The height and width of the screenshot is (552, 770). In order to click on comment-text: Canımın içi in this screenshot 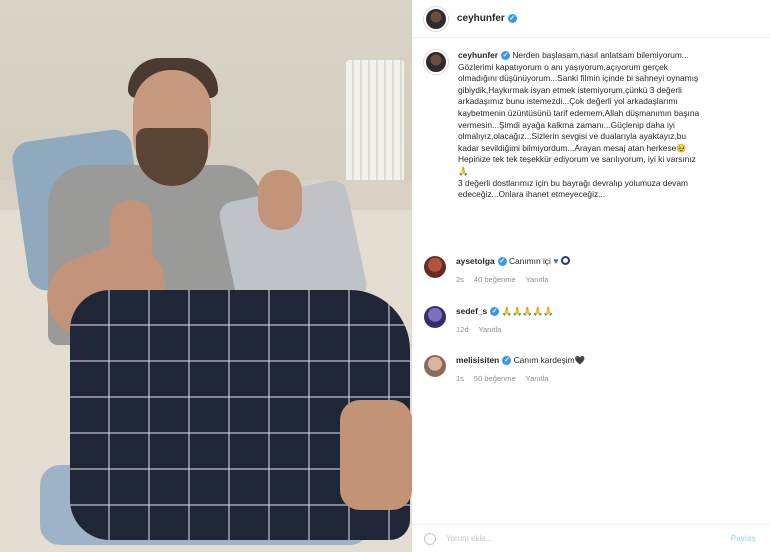, I will do `click(529, 261)`.